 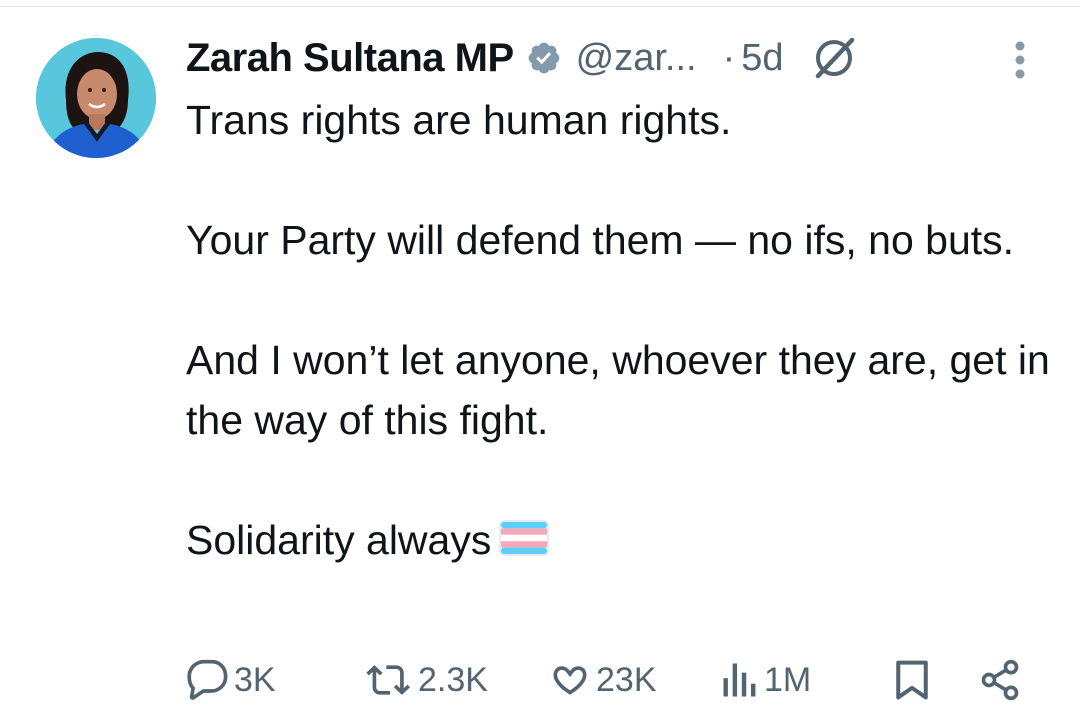 I want to click on more-icon, so click(x=1020, y=62).